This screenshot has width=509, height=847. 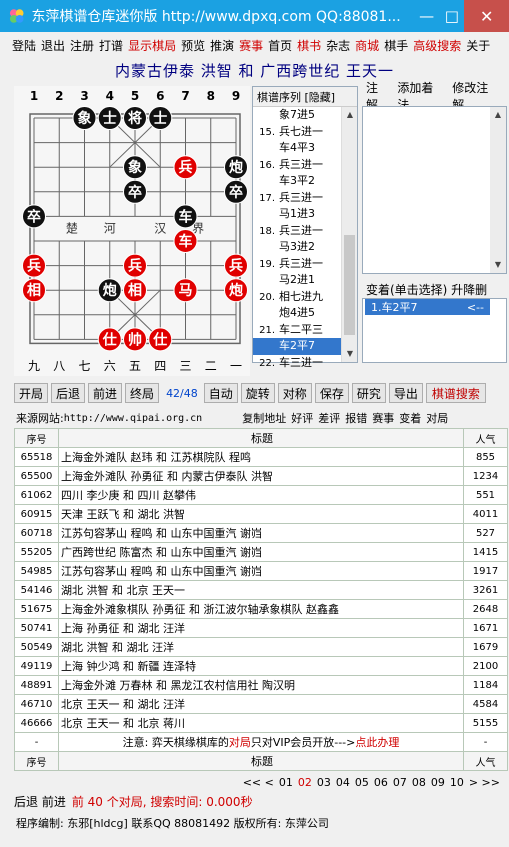 I want to click on pager-page: 09, so click(x=438, y=782).